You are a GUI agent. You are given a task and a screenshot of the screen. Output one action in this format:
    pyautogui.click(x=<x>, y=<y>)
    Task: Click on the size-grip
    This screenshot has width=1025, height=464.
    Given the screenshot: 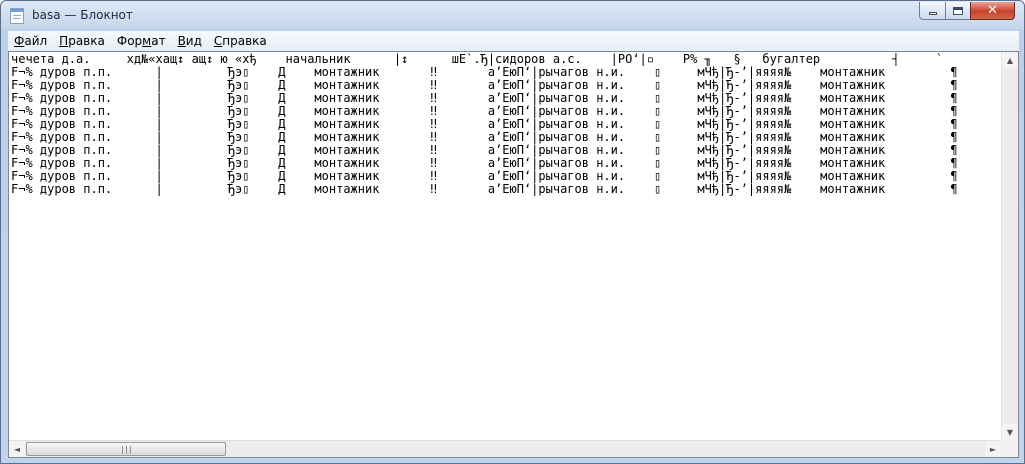 What is the action you would take?
    pyautogui.click(x=1009, y=448)
    